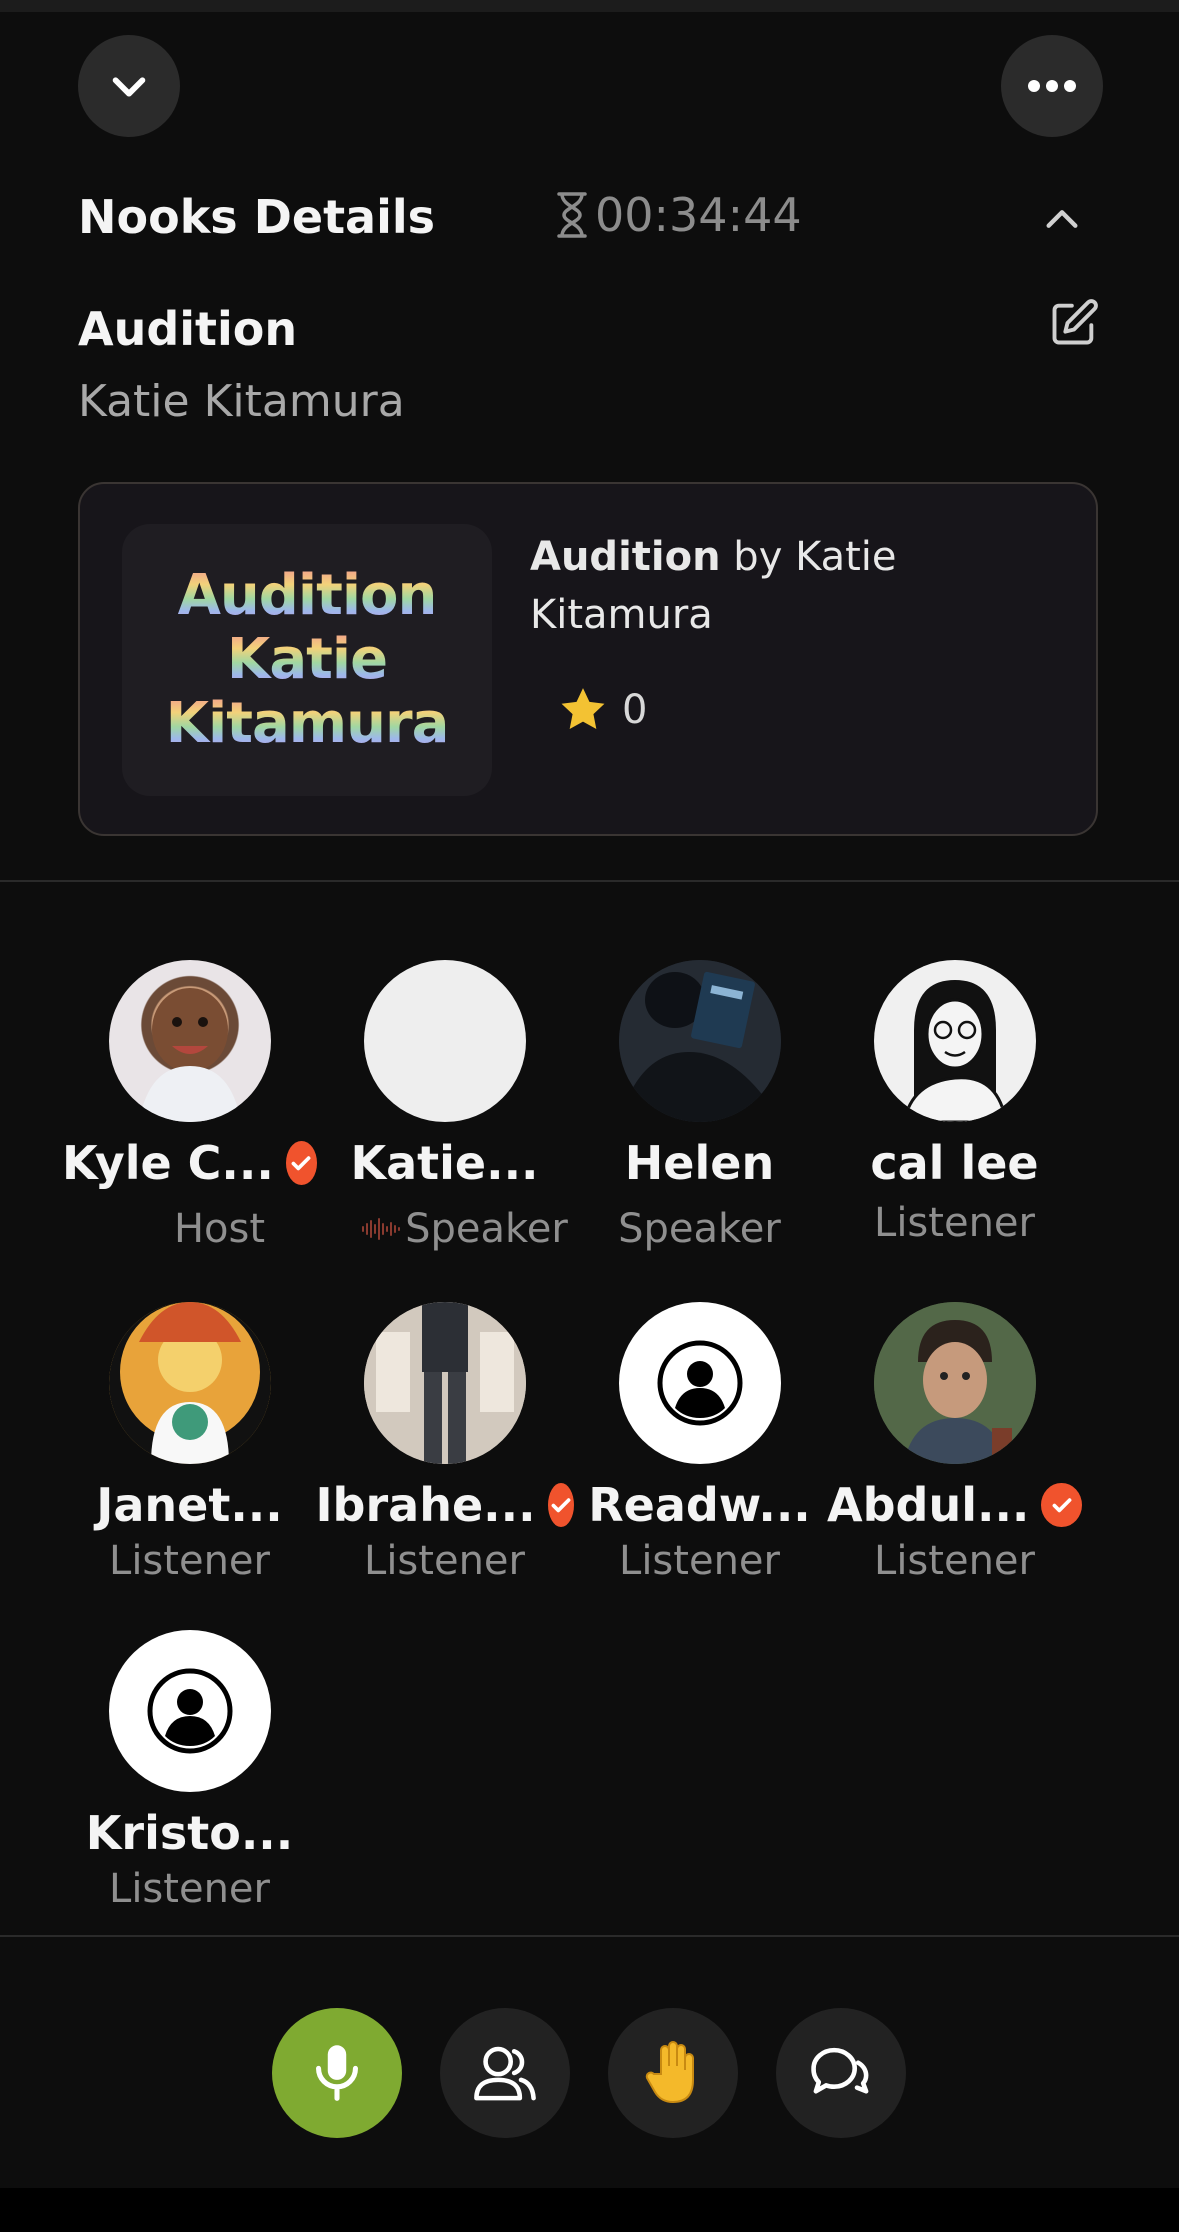 The width and height of the screenshot is (1179, 2232). I want to click on chevron-down-icon, so click(129, 87).